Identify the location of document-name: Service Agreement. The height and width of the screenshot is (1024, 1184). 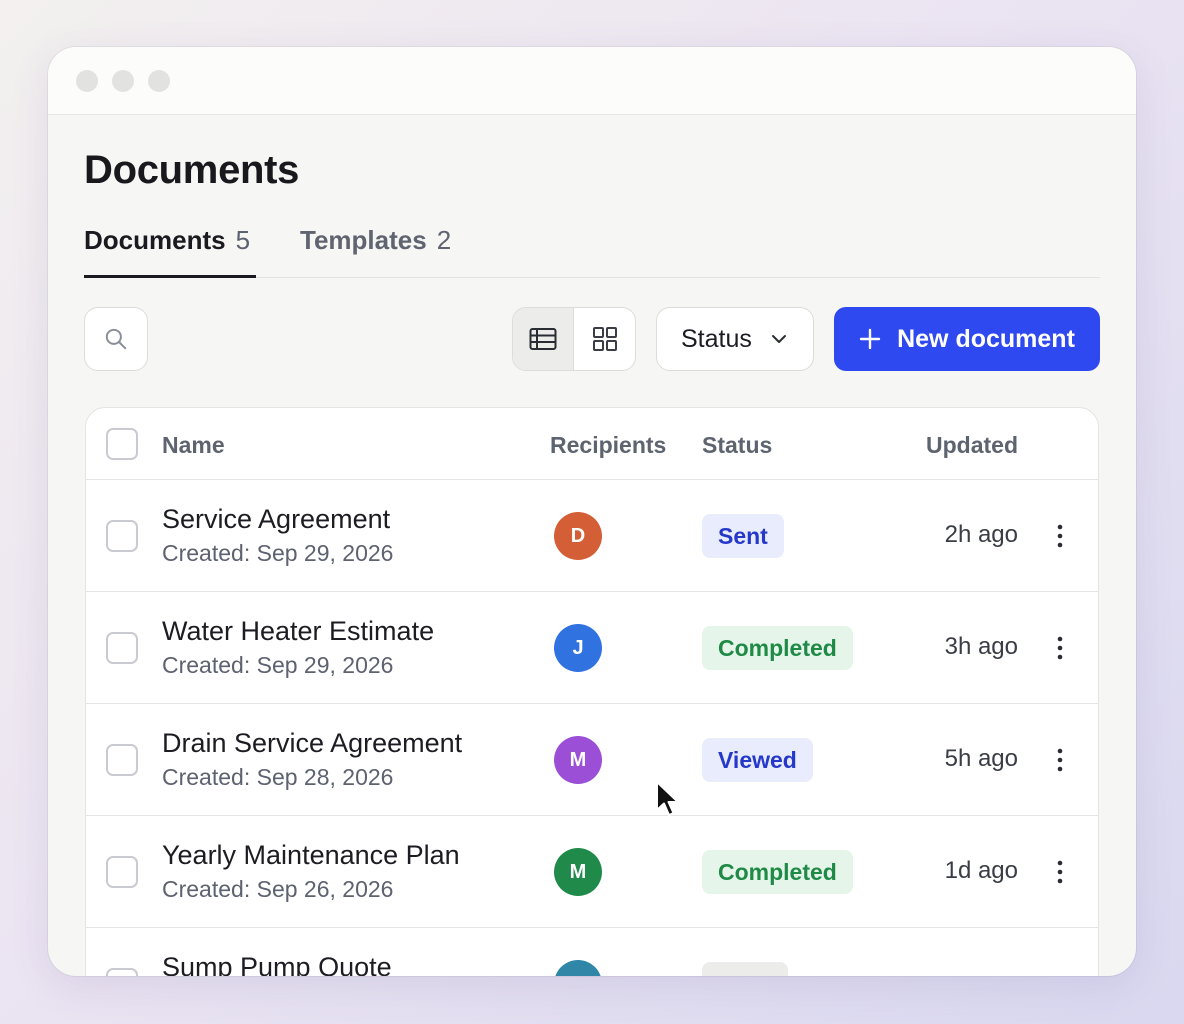
(276, 519).